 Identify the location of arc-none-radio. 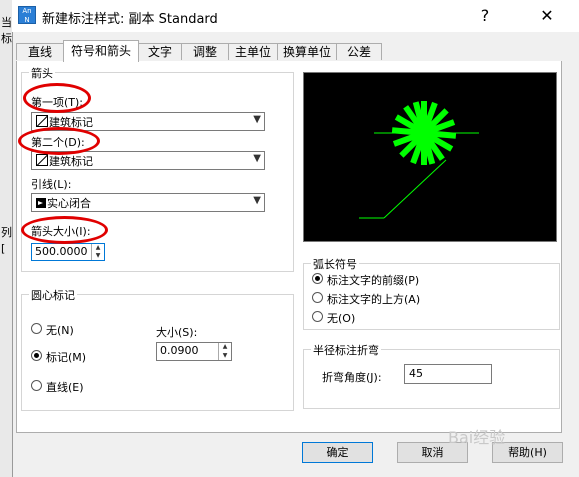
(317, 316).